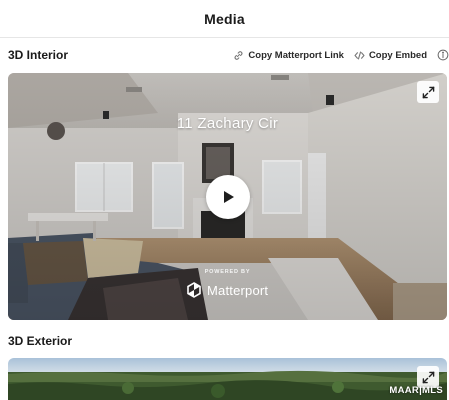  Describe the element at coordinates (238, 290) in the screenshot. I see `matterport-brand: Matterport` at that location.